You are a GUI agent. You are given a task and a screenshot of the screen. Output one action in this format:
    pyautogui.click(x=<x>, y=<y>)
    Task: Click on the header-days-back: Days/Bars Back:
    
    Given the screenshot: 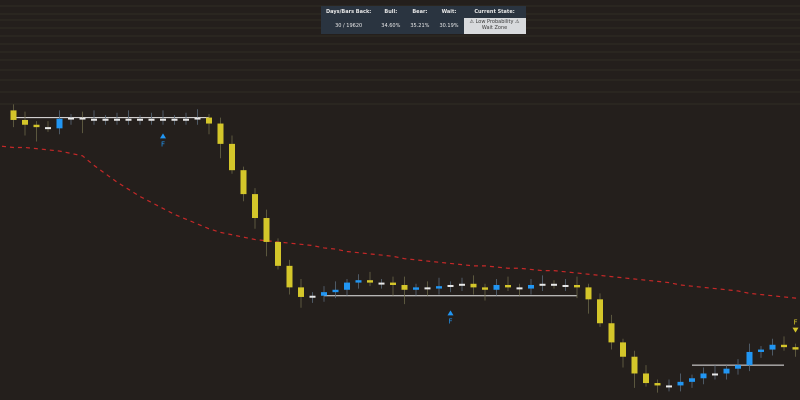 What is the action you would take?
    pyautogui.click(x=349, y=12)
    